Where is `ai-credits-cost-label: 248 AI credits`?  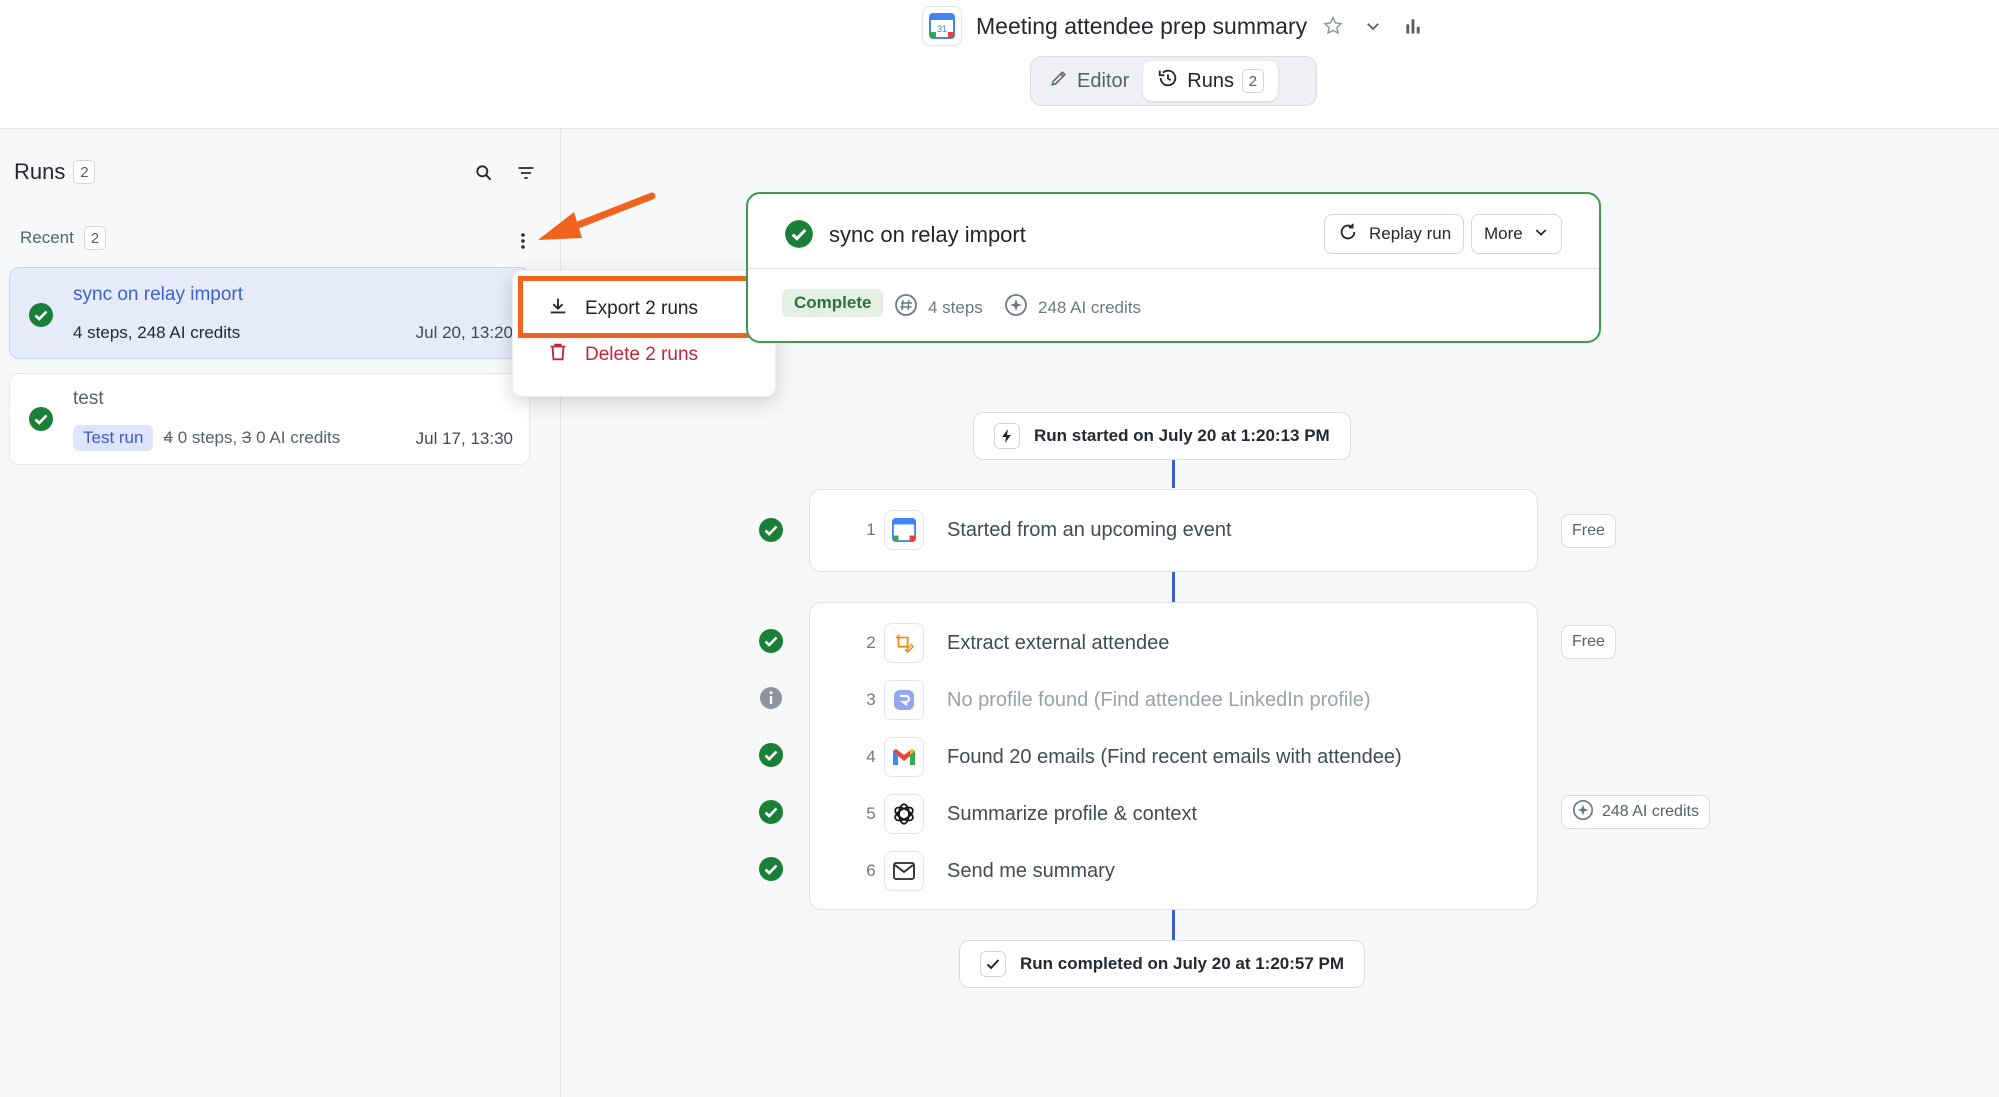 ai-credits-cost-label: 248 AI credits is located at coordinates (1650, 811).